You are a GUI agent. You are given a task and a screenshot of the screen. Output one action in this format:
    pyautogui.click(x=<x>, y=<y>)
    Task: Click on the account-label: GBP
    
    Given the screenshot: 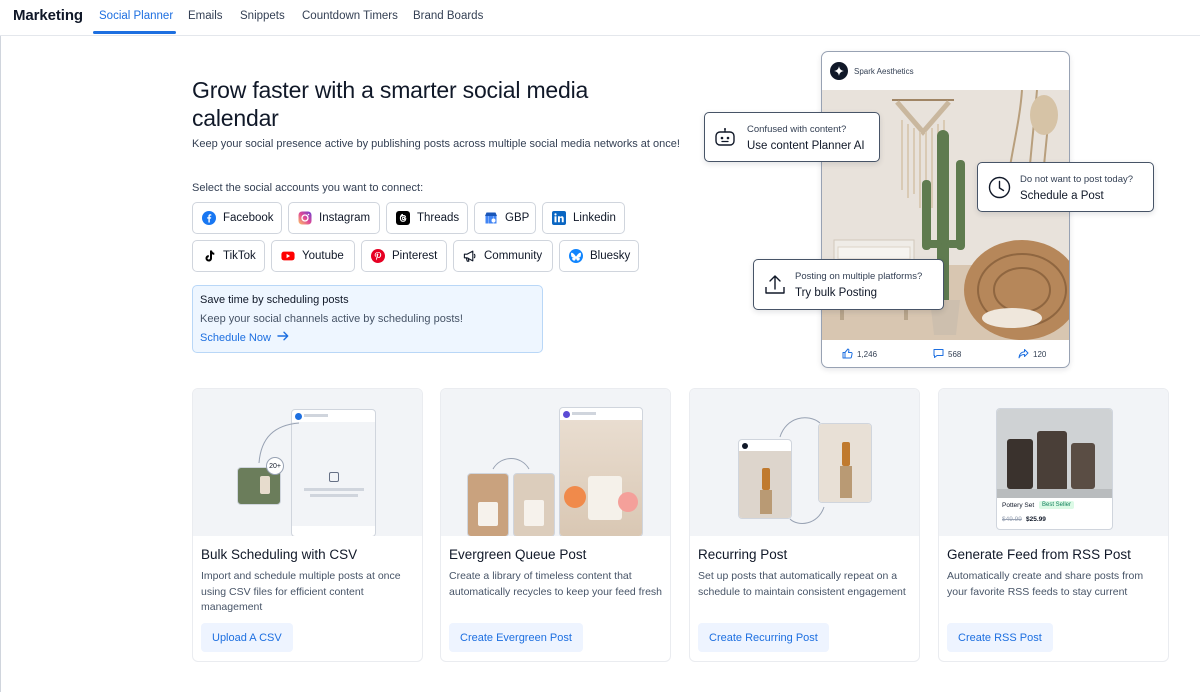 What is the action you would take?
    pyautogui.click(x=517, y=218)
    